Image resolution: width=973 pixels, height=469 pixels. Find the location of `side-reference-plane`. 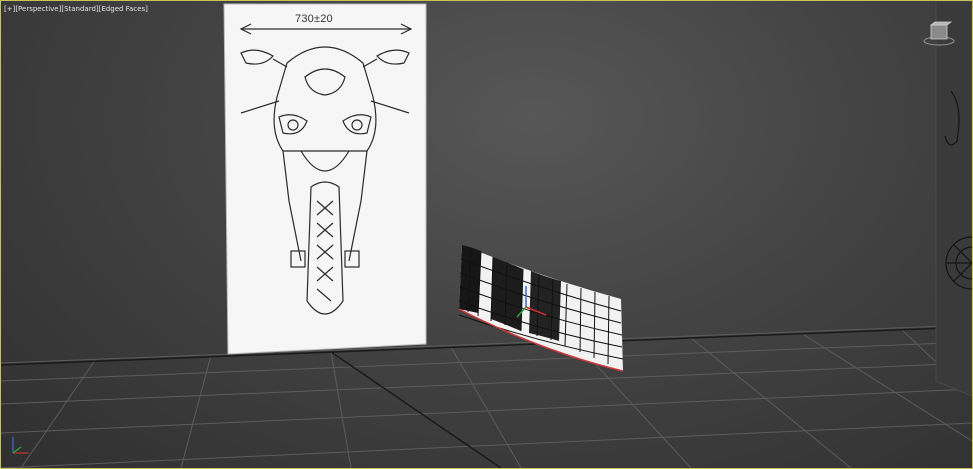

side-reference-plane is located at coordinates (953, 199).